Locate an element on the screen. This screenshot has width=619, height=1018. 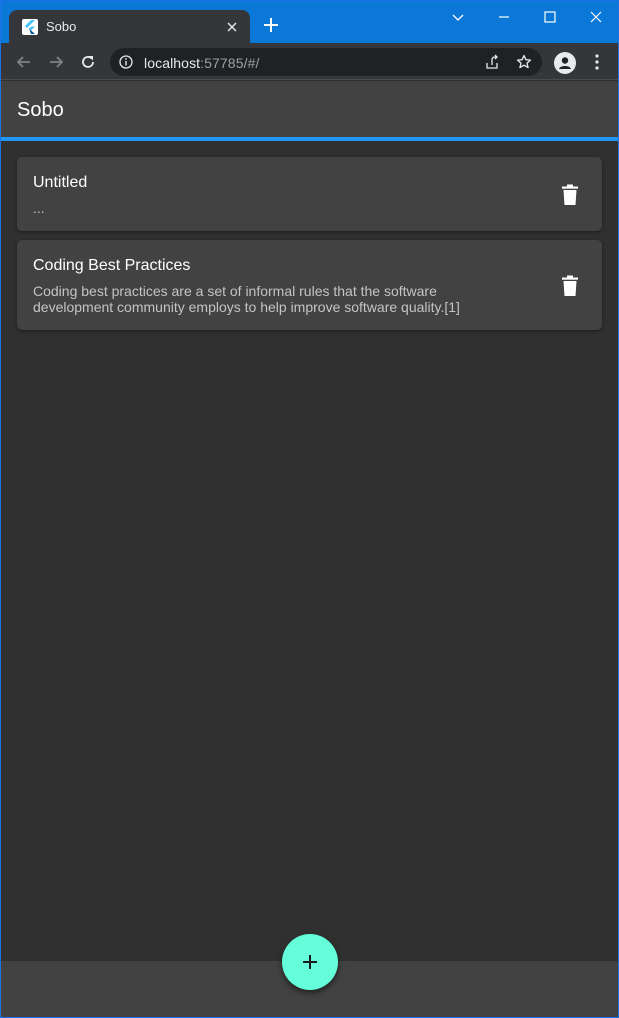
browser-menu-icon is located at coordinates (597, 62).